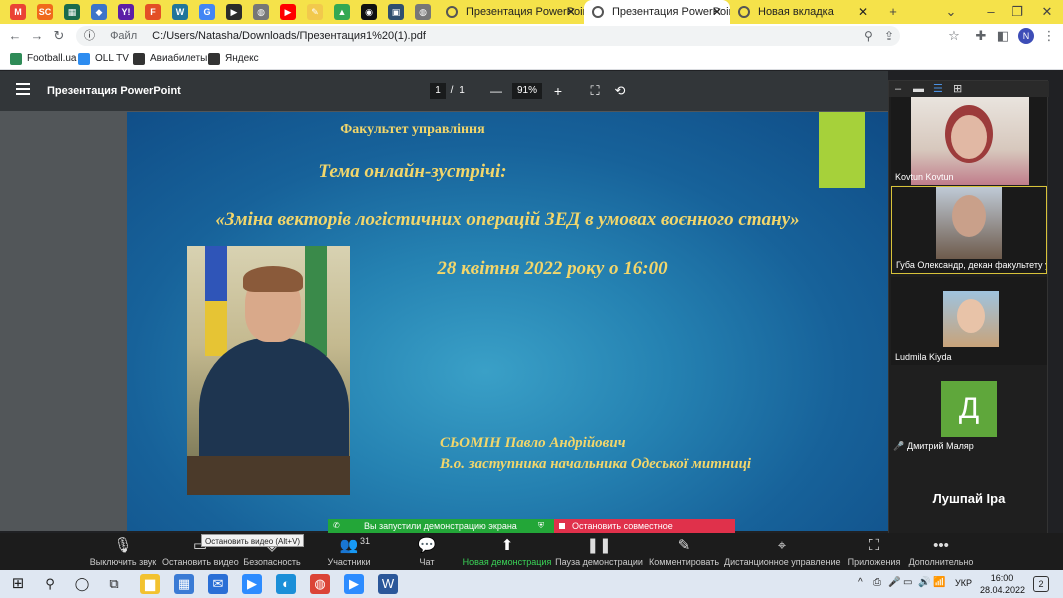 The height and width of the screenshot is (598, 1063). What do you see at coordinates (507, 551) in the screenshot?
I see `new-share-button: ⬆ Новая демонстрация` at bounding box center [507, 551].